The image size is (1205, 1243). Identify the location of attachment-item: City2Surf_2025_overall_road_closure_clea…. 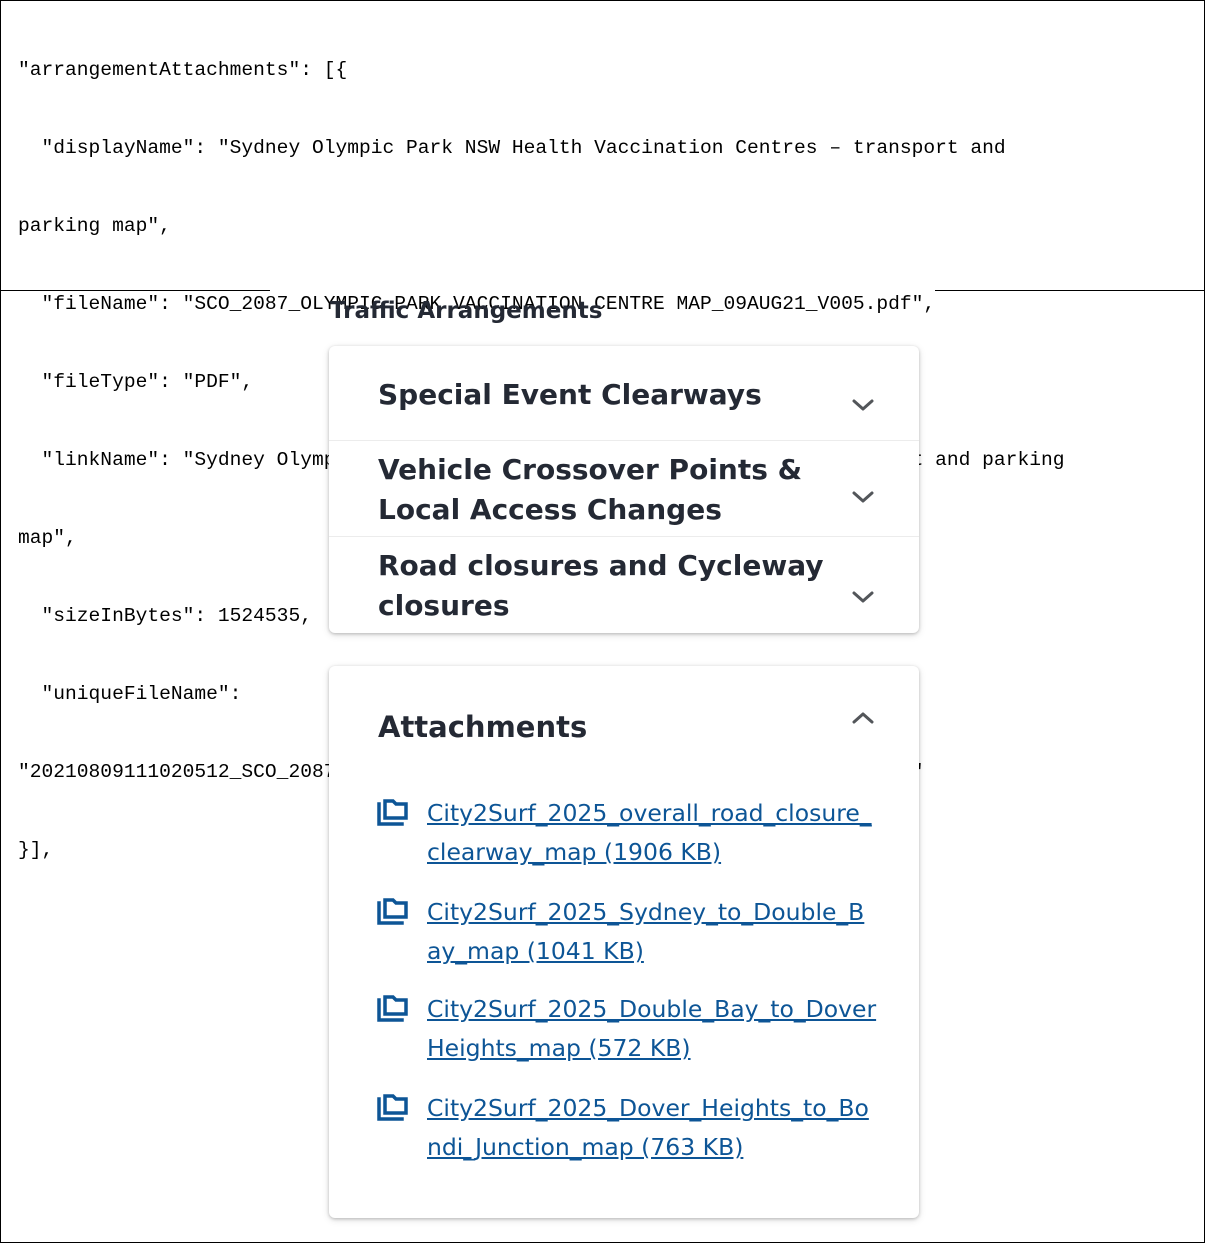
(636, 834).